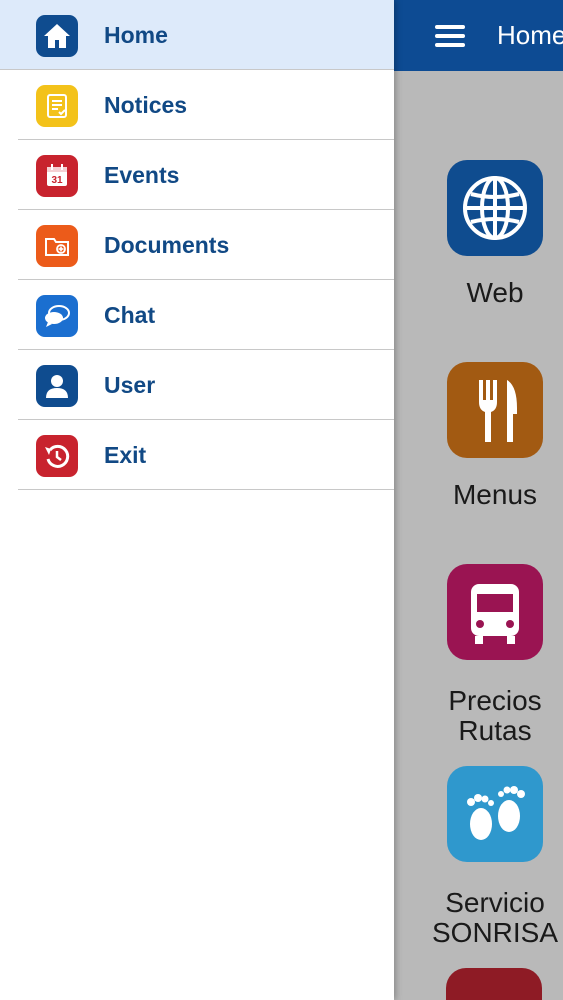 The height and width of the screenshot is (1000, 563). Describe the element at coordinates (136, 35) in the screenshot. I see `drawer-item-label: Home` at that location.